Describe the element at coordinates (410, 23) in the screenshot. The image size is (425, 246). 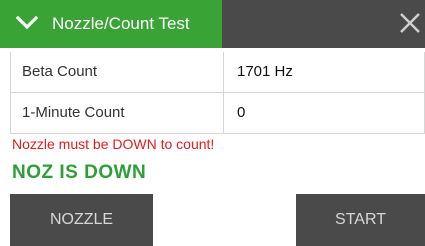
I see `close-icon` at that location.